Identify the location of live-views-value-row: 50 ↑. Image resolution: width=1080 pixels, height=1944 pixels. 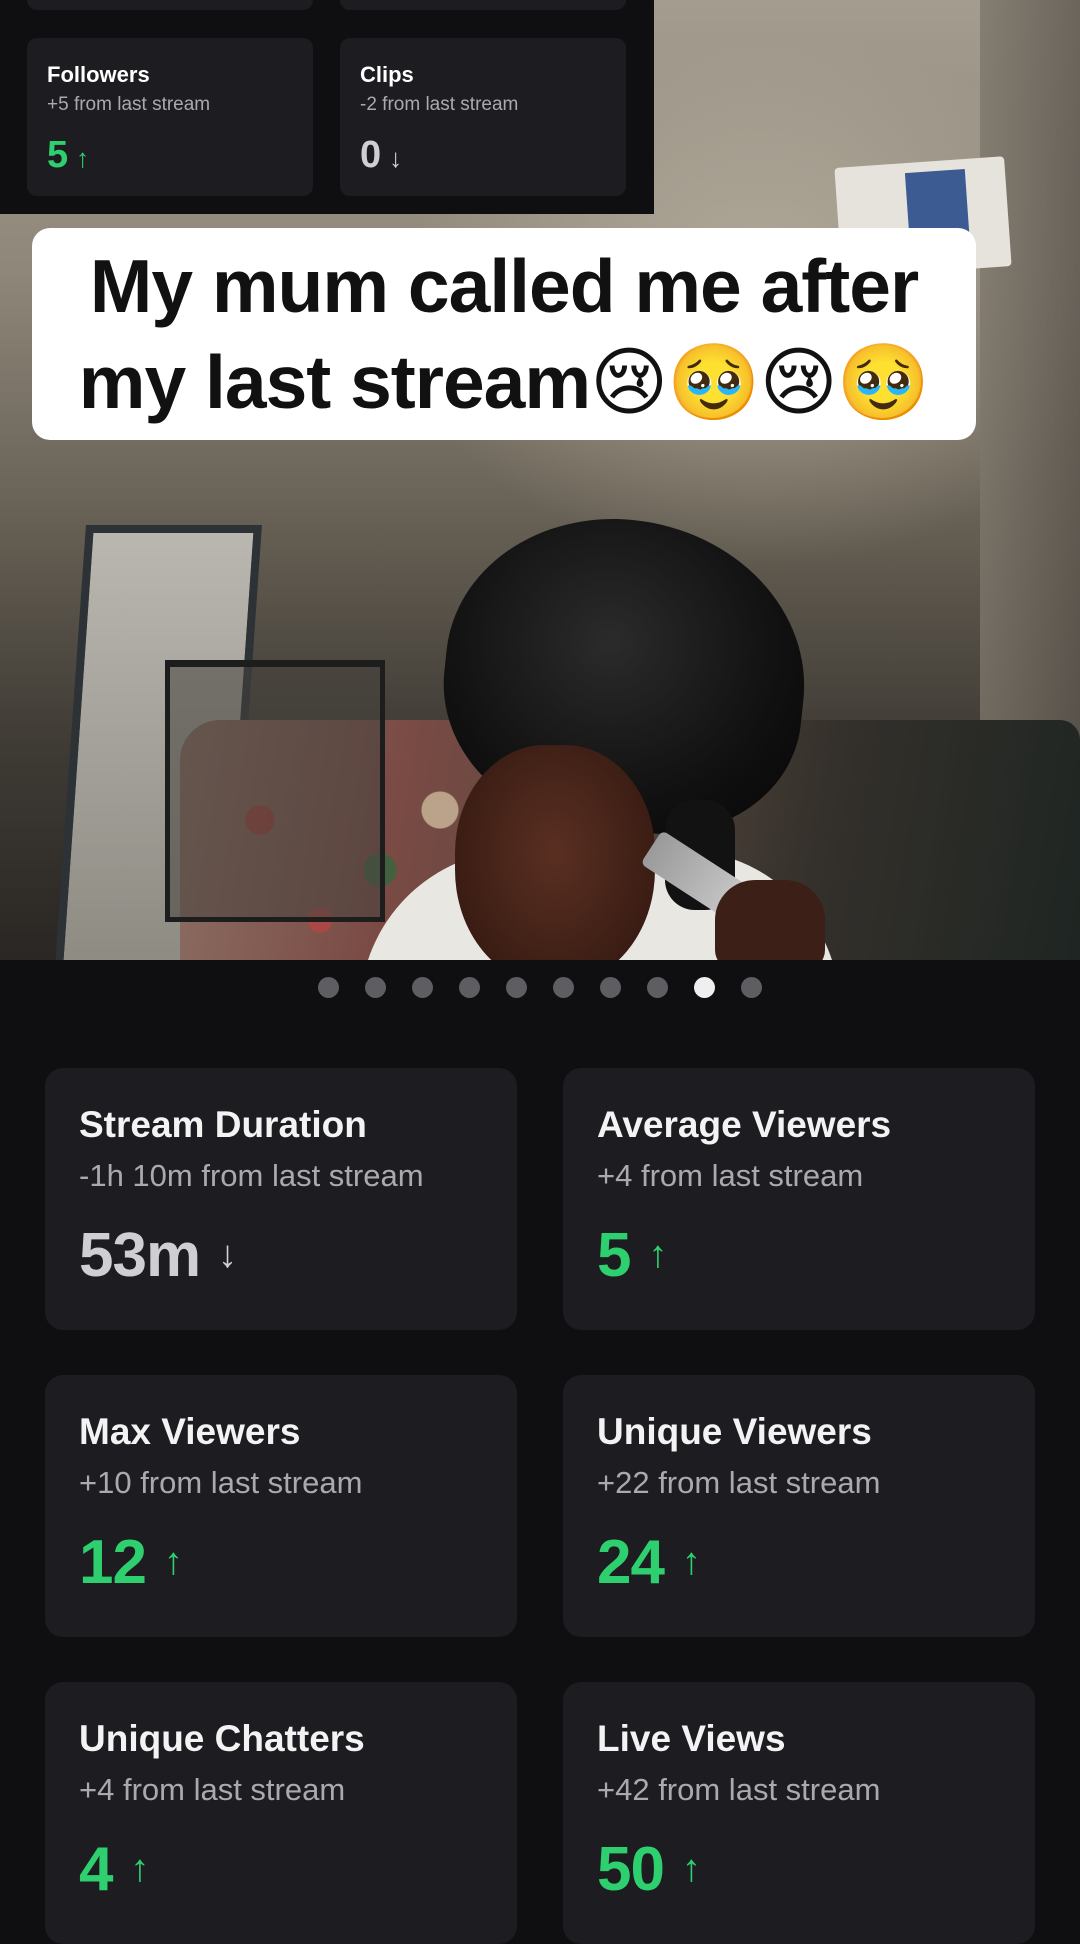
(649, 1869).